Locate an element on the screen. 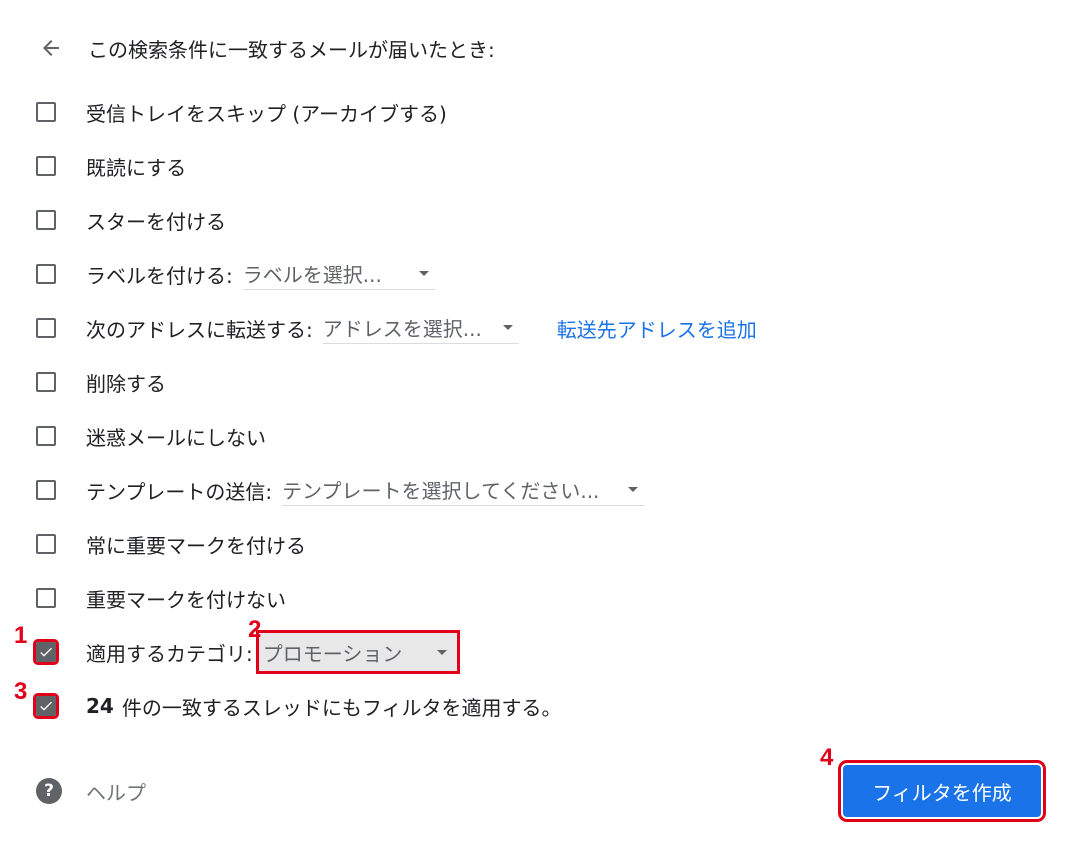  checkbox-apply-existing is located at coordinates (46, 706).